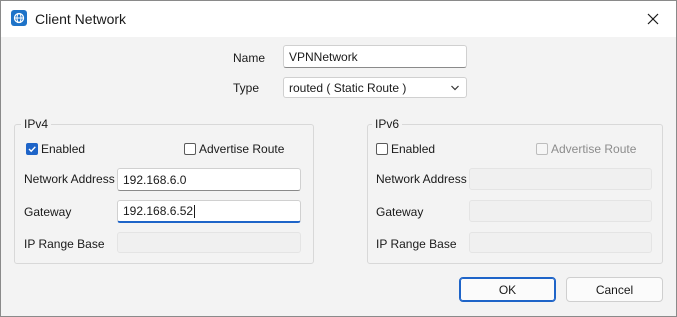  Describe the element at coordinates (560, 242) in the screenshot. I see `ipv6-ip-range-base-input` at that location.